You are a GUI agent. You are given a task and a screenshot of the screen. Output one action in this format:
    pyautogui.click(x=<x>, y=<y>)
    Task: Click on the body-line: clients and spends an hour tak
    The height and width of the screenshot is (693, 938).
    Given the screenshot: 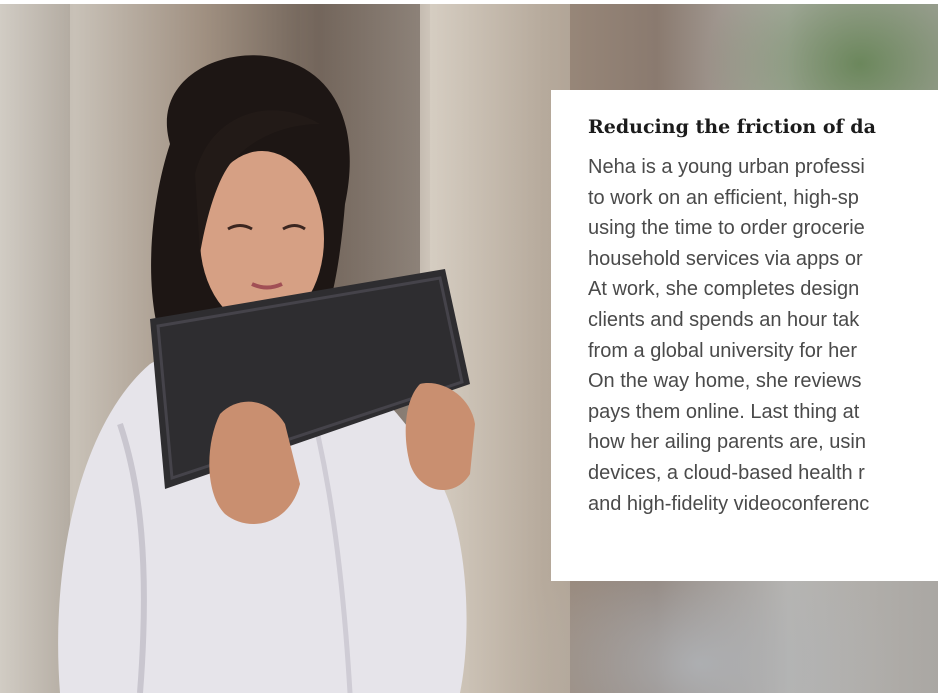 What is the action you would take?
    pyautogui.click(x=724, y=319)
    